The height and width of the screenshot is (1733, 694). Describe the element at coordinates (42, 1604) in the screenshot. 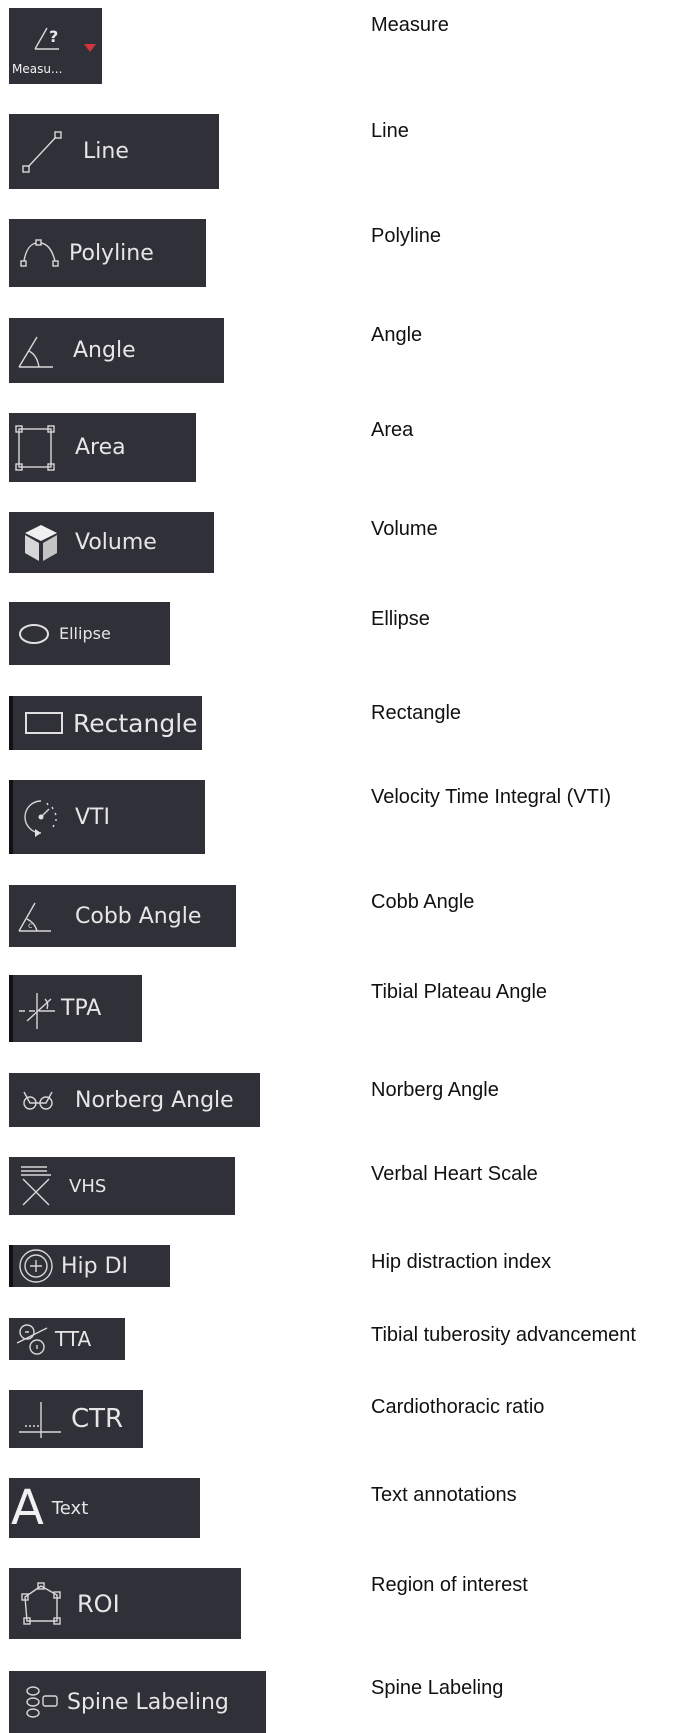

I see `roi-icon` at that location.